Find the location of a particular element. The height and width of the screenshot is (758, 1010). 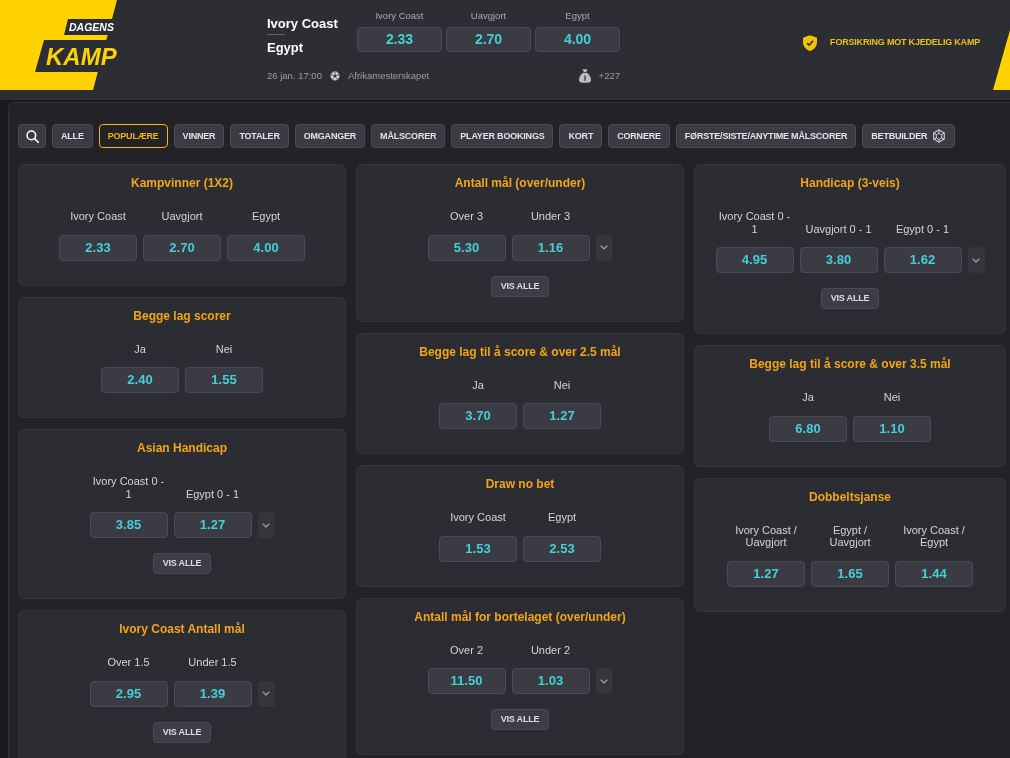

filter-tab: MÅLSCORER is located at coordinates (408, 136).